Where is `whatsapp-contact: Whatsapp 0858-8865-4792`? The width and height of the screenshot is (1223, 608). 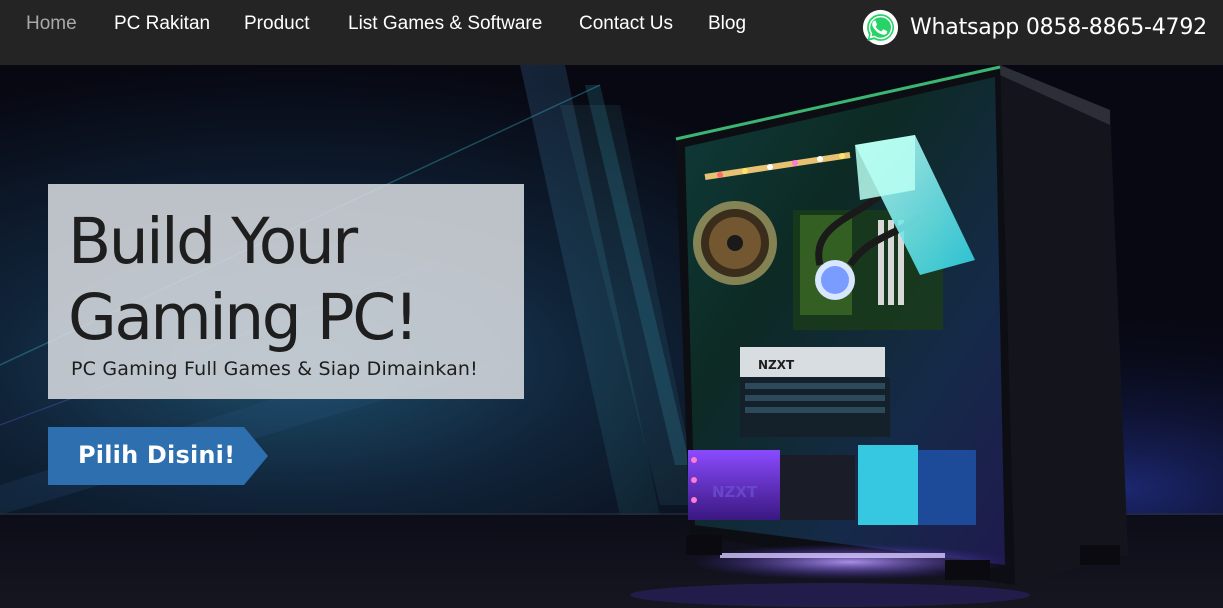 whatsapp-contact: Whatsapp 0858-8865-4792 is located at coordinates (1034, 27).